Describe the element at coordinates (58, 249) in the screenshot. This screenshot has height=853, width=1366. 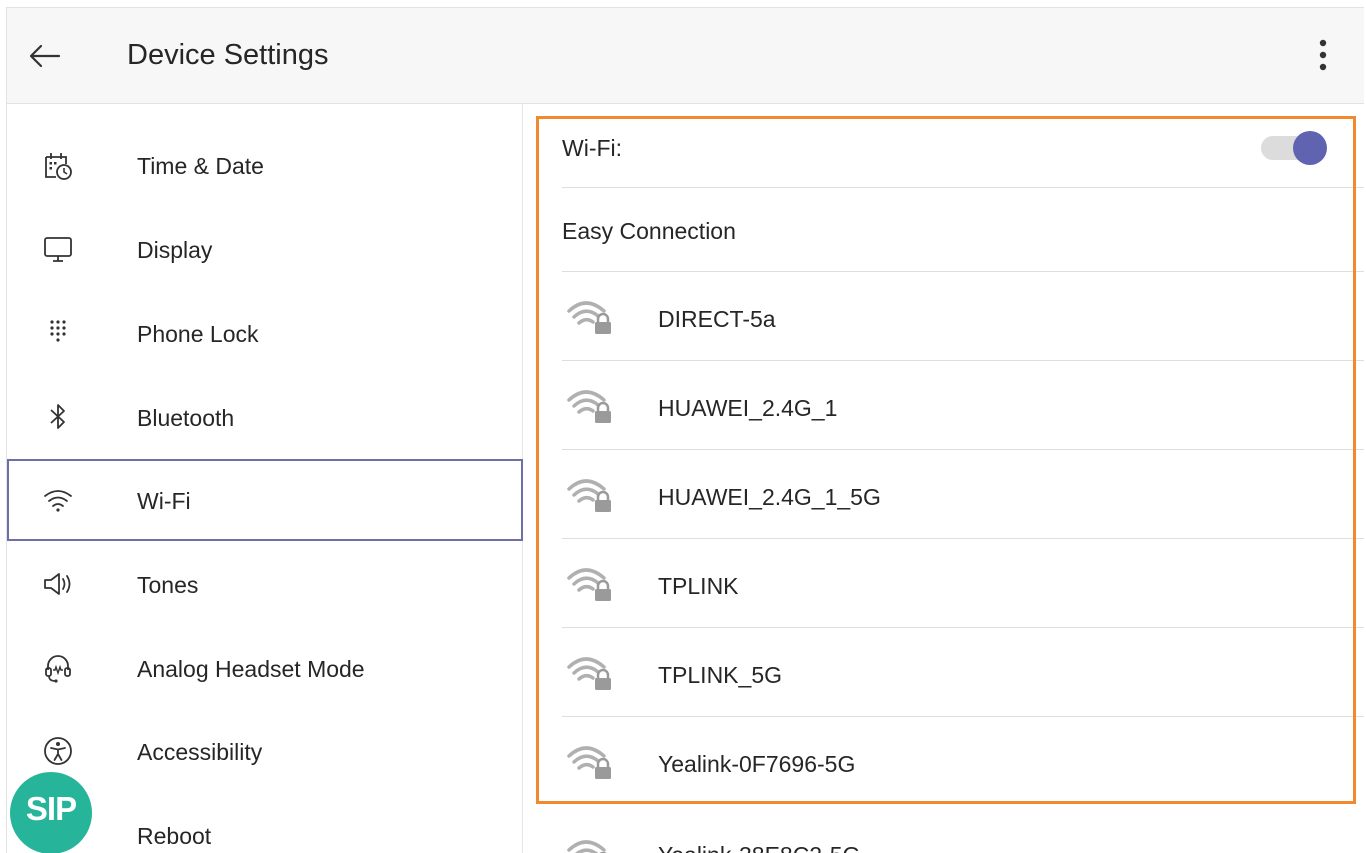
I see `monitor-icon` at that location.